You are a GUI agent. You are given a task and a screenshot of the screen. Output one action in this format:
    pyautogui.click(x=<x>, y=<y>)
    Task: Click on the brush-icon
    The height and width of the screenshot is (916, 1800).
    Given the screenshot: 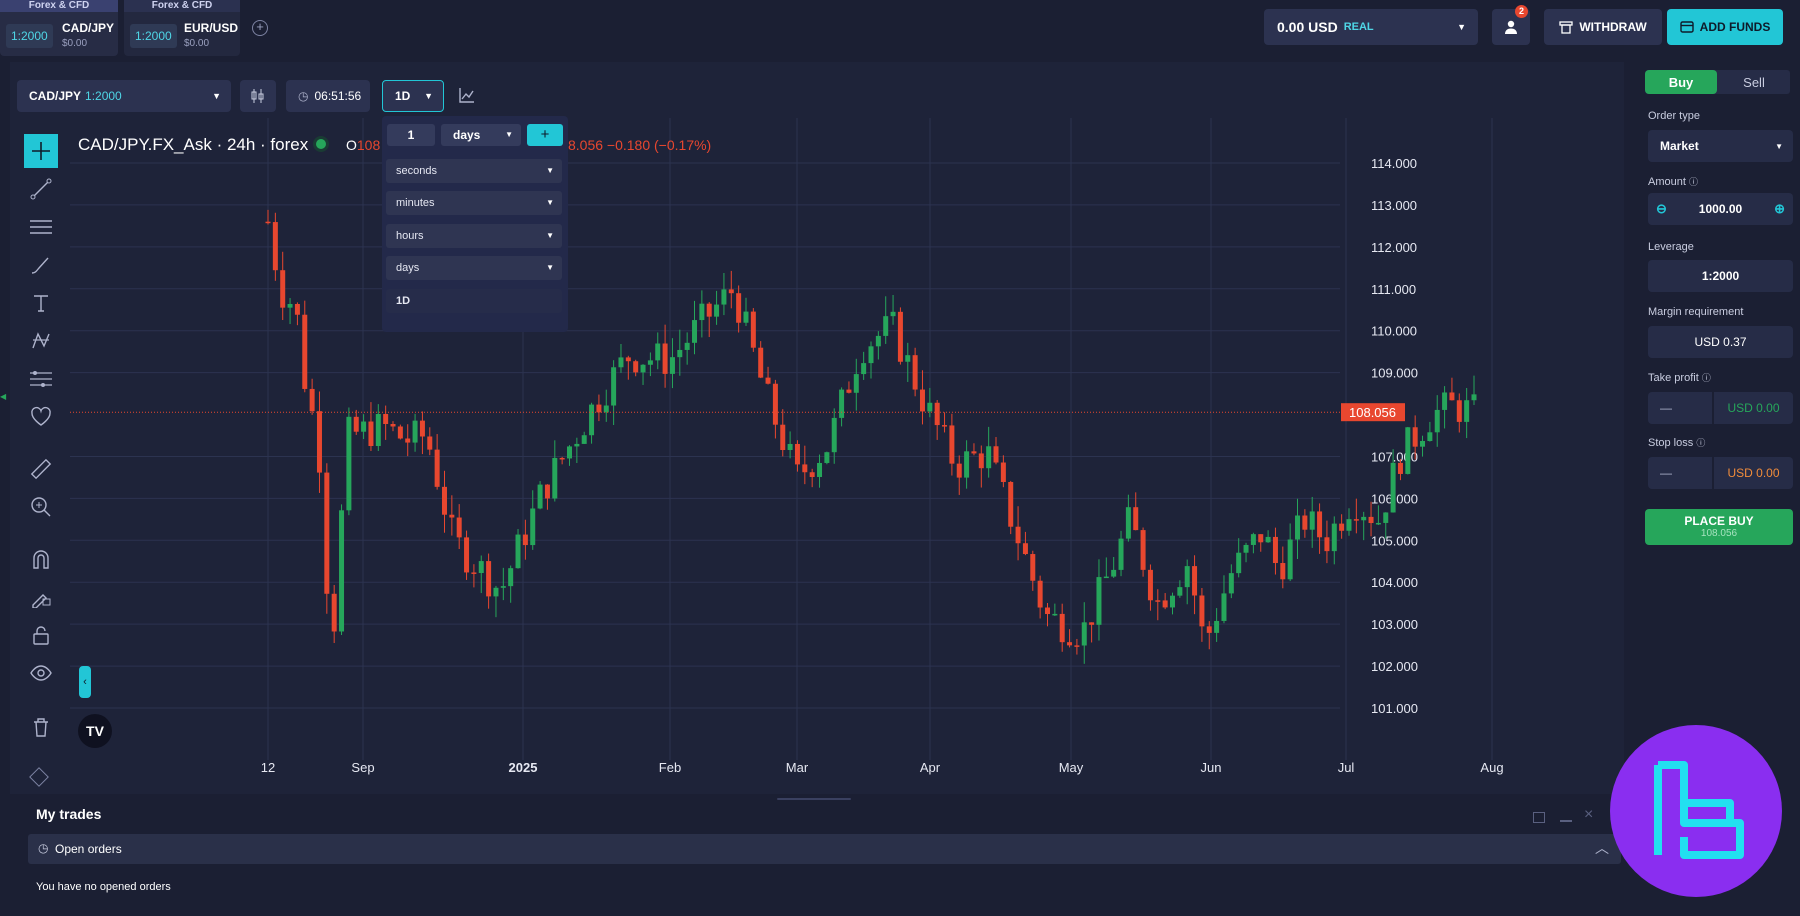 What is the action you would take?
    pyautogui.click(x=41, y=265)
    